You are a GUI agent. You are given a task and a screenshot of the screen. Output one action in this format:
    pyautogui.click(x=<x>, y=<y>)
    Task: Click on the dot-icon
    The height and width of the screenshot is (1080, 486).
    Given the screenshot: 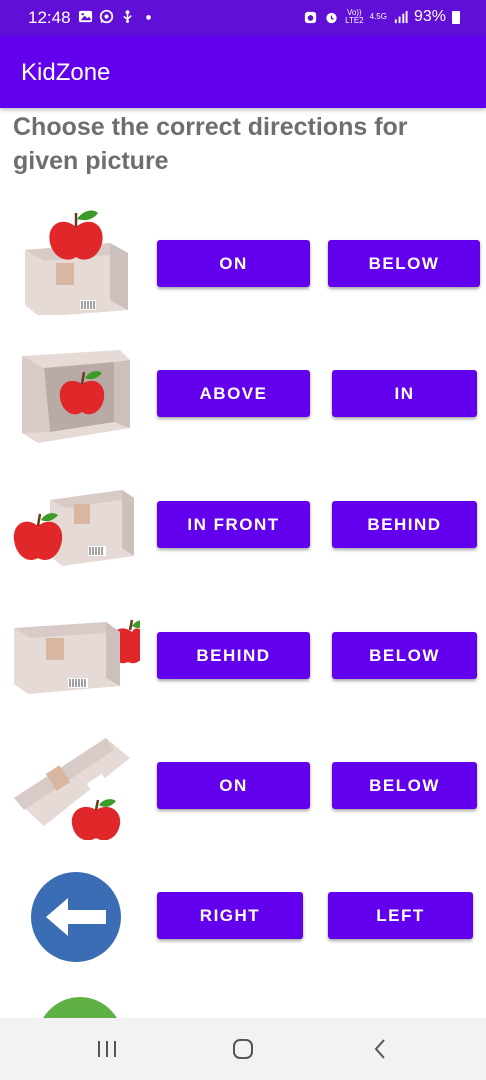 What is the action you would take?
    pyautogui.click(x=148, y=17)
    